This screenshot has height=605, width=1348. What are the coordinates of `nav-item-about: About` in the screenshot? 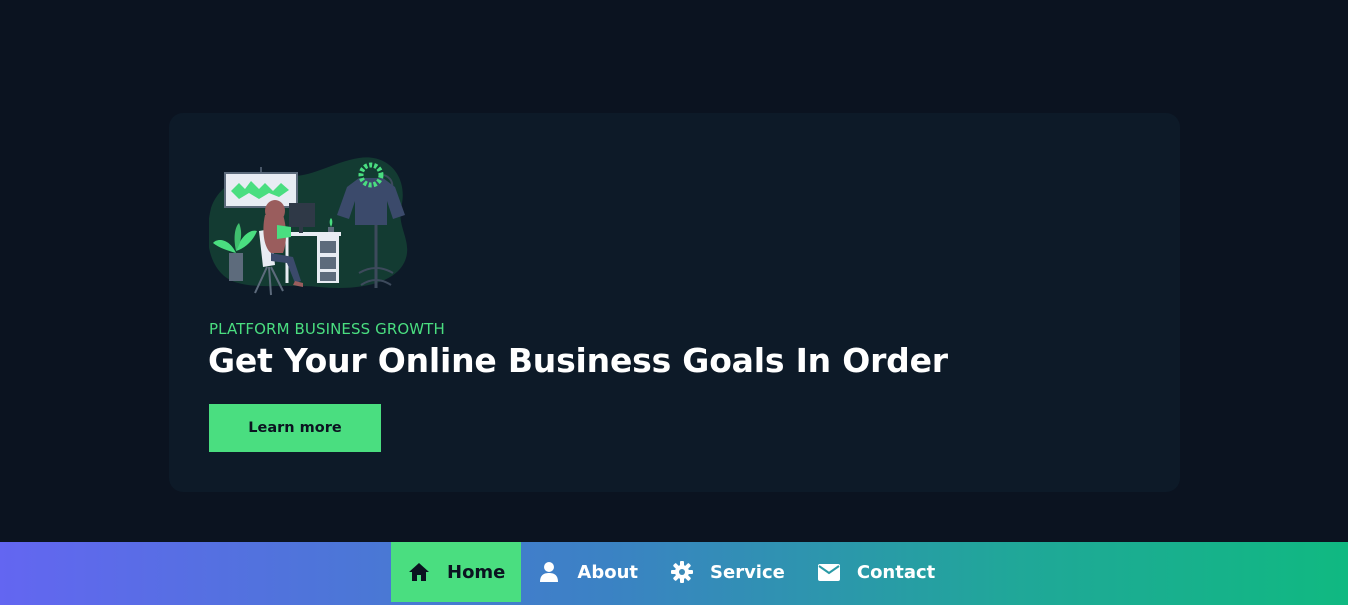 It's located at (587, 572).